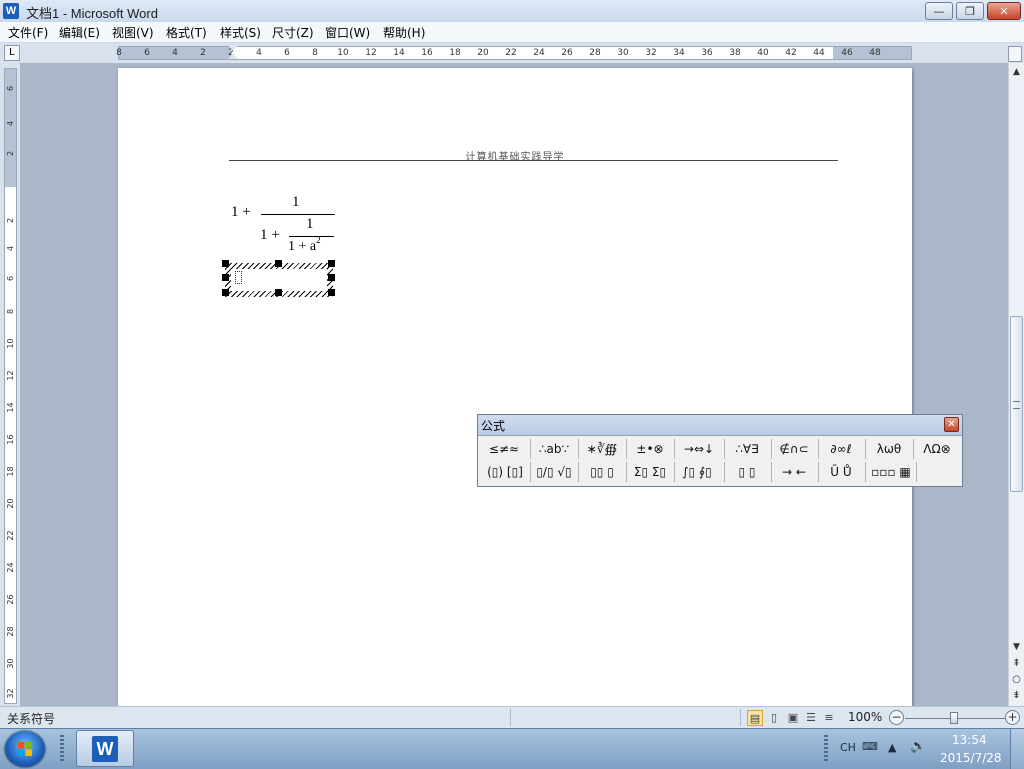  Describe the element at coordinates (512, 11) in the screenshot. I see `title-bar: W 文档1 - Microsoft Word — ❐ ✕` at that location.